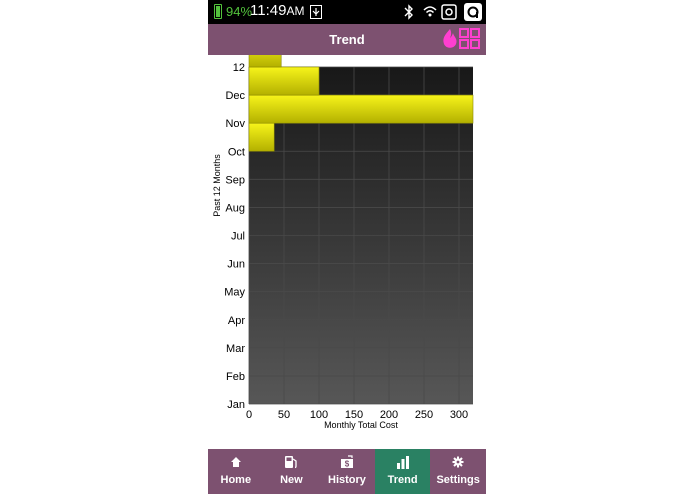  Describe the element at coordinates (473, 12) in the screenshot. I see `camera-app-icon` at that location.